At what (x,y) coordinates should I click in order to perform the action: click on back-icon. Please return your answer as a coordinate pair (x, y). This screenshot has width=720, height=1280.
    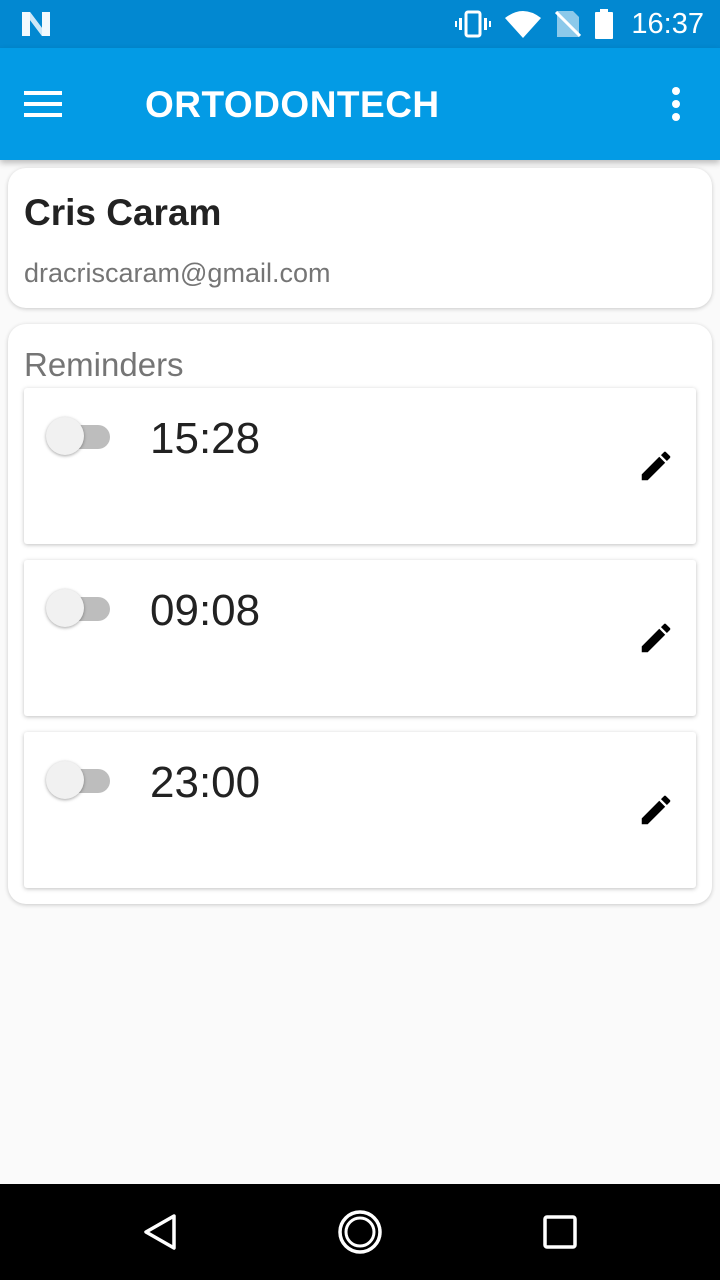
    Looking at the image, I should click on (160, 1232).